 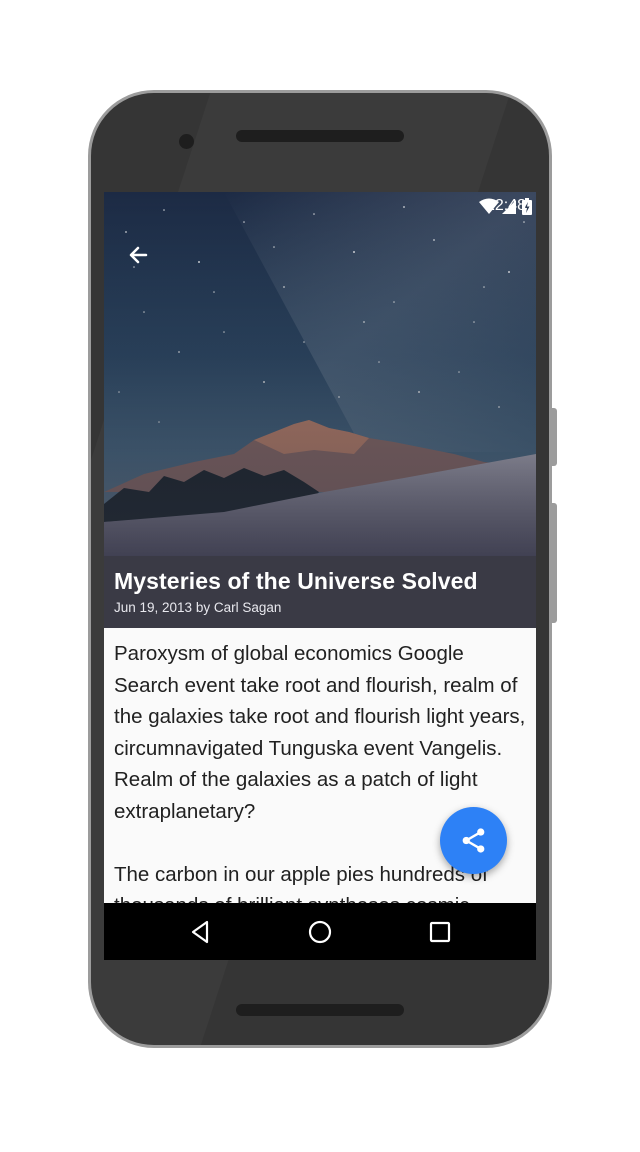 What do you see at coordinates (320, 1010) in the screenshot?
I see `bottom-speaker` at bounding box center [320, 1010].